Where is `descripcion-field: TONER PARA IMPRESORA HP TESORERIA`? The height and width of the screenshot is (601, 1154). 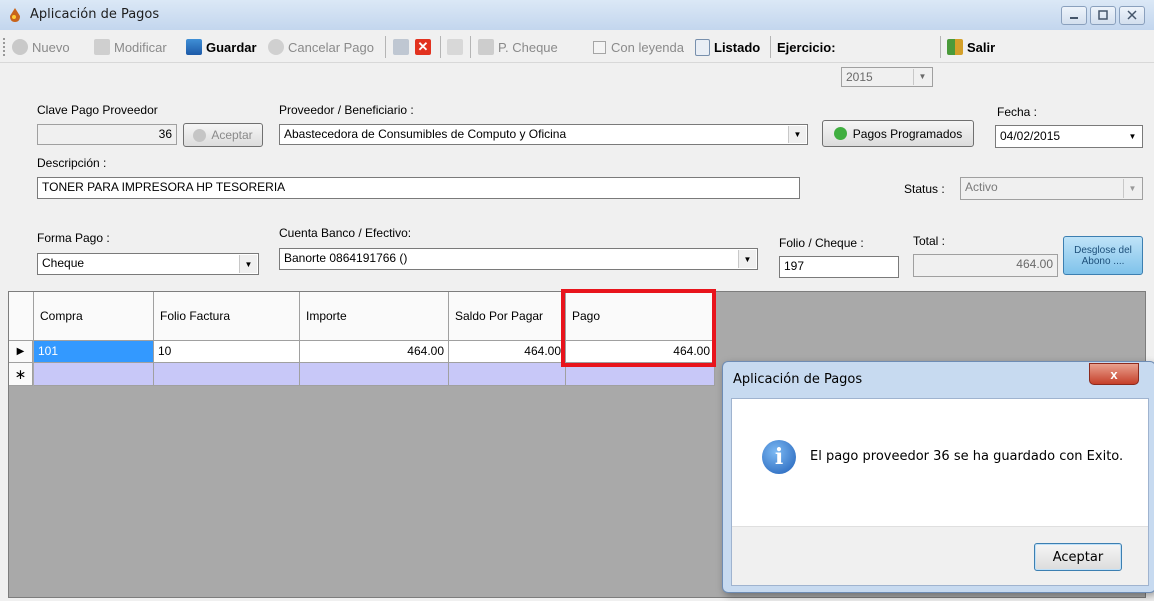
descripcion-field: TONER PARA IMPRESORA HP TESORERIA is located at coordinates (418, 188).